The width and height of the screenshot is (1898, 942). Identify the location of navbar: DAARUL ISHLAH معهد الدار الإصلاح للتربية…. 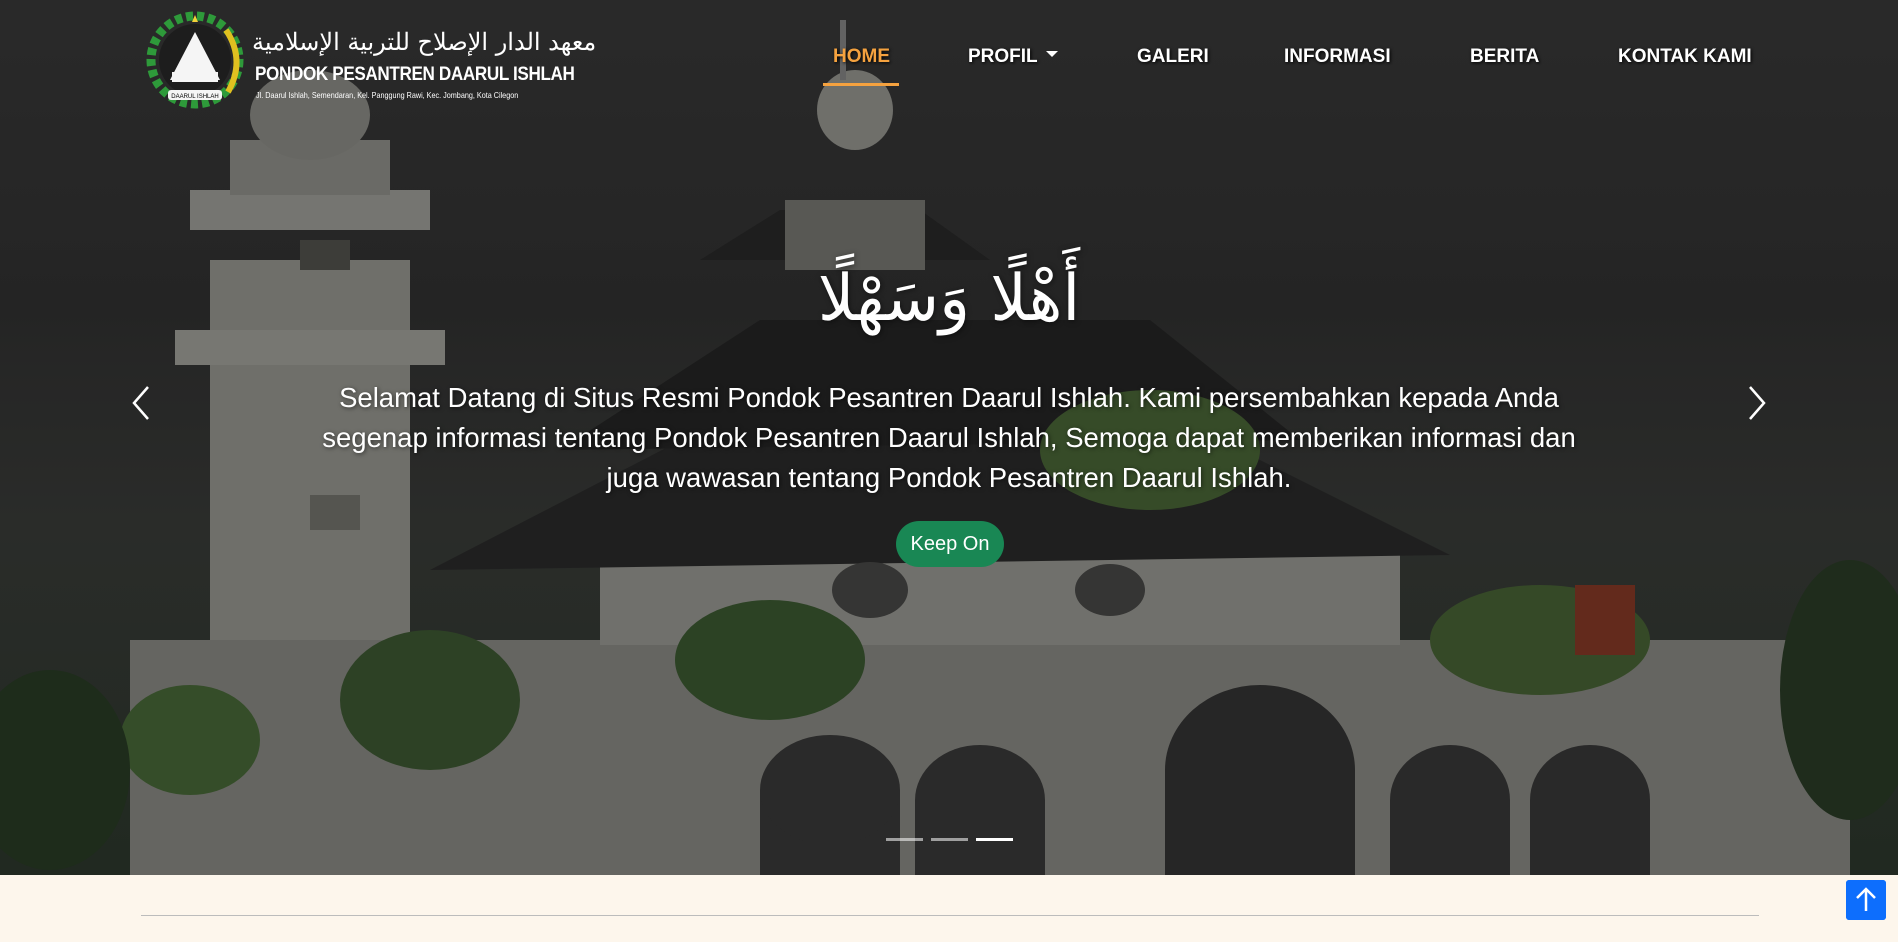
(949, 57).